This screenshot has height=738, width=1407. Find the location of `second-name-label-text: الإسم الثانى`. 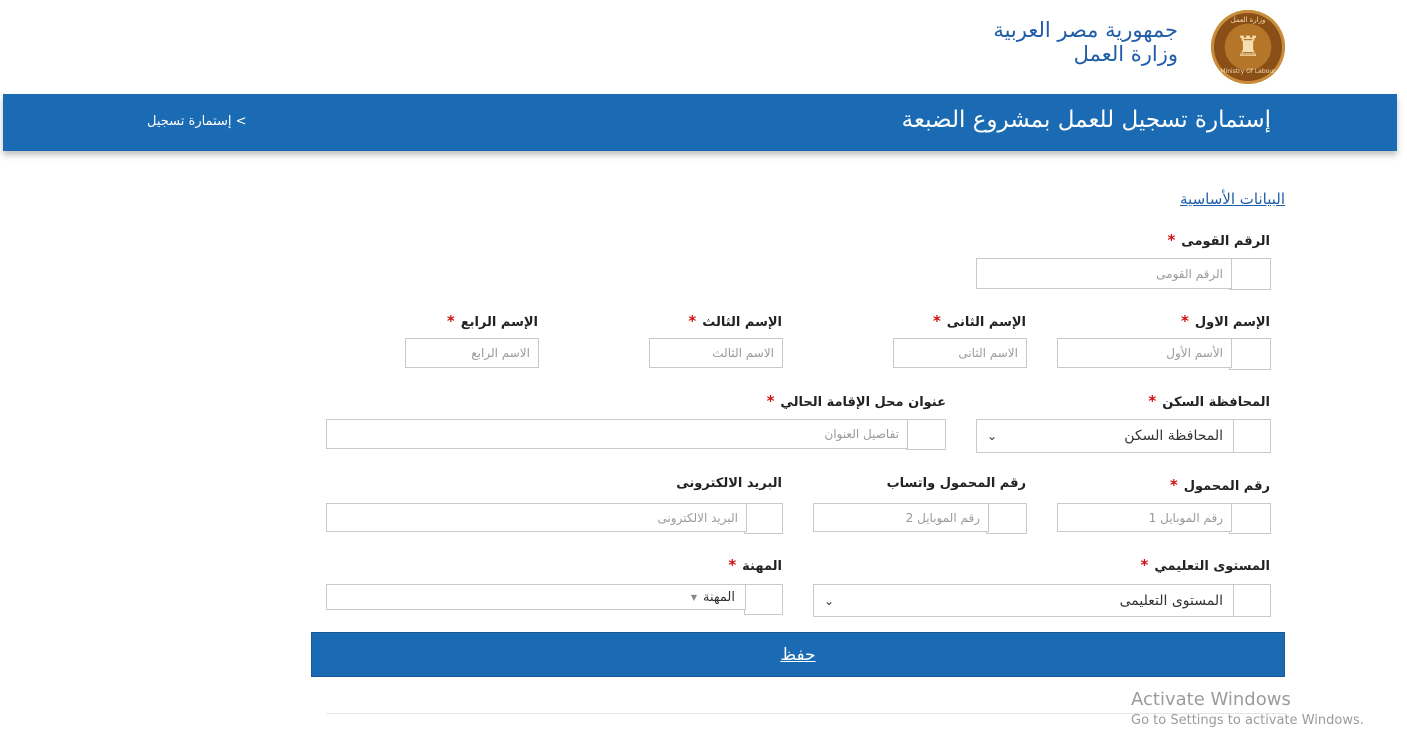

second-name-label-text: الإسم الثانى is located at coordinates (986, 322).